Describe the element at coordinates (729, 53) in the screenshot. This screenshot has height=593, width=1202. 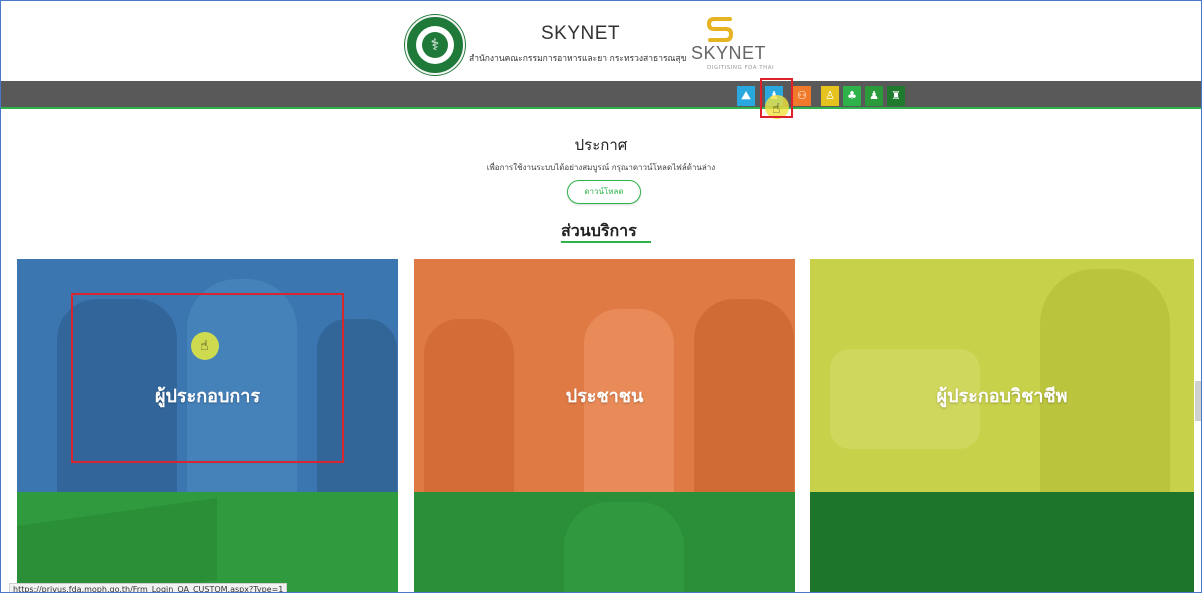
I see `skynet-logo-text: SKYNET` at that location.